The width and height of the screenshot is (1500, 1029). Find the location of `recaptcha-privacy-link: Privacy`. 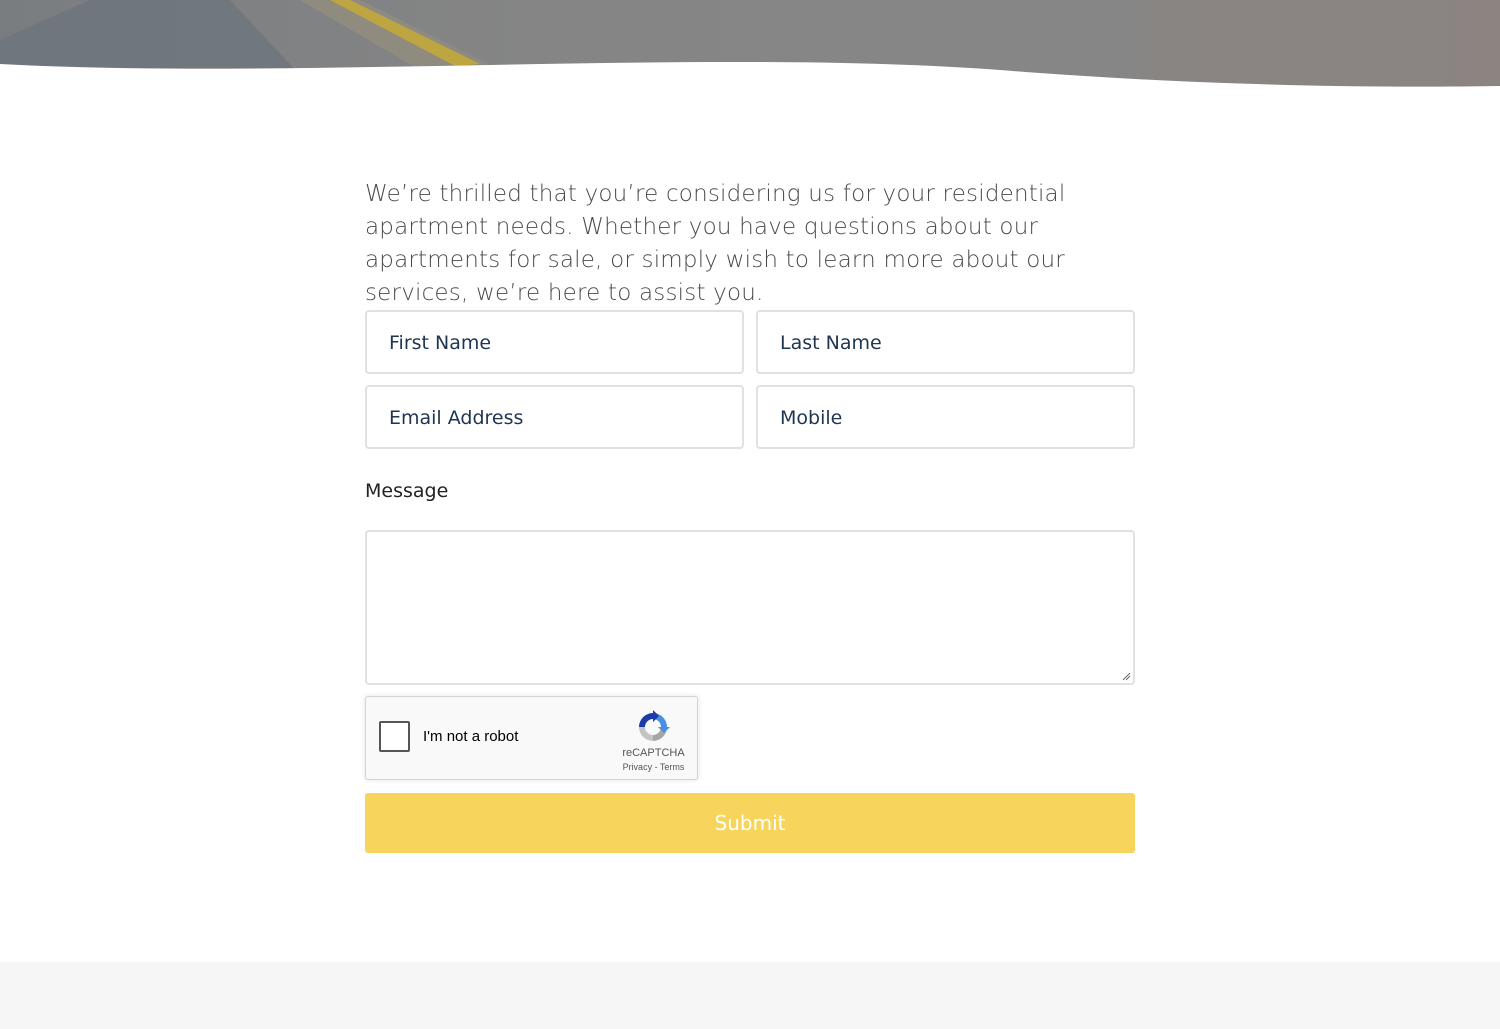

recaptcha-privacy-link: Privacy is located at coordinates (638, 767).